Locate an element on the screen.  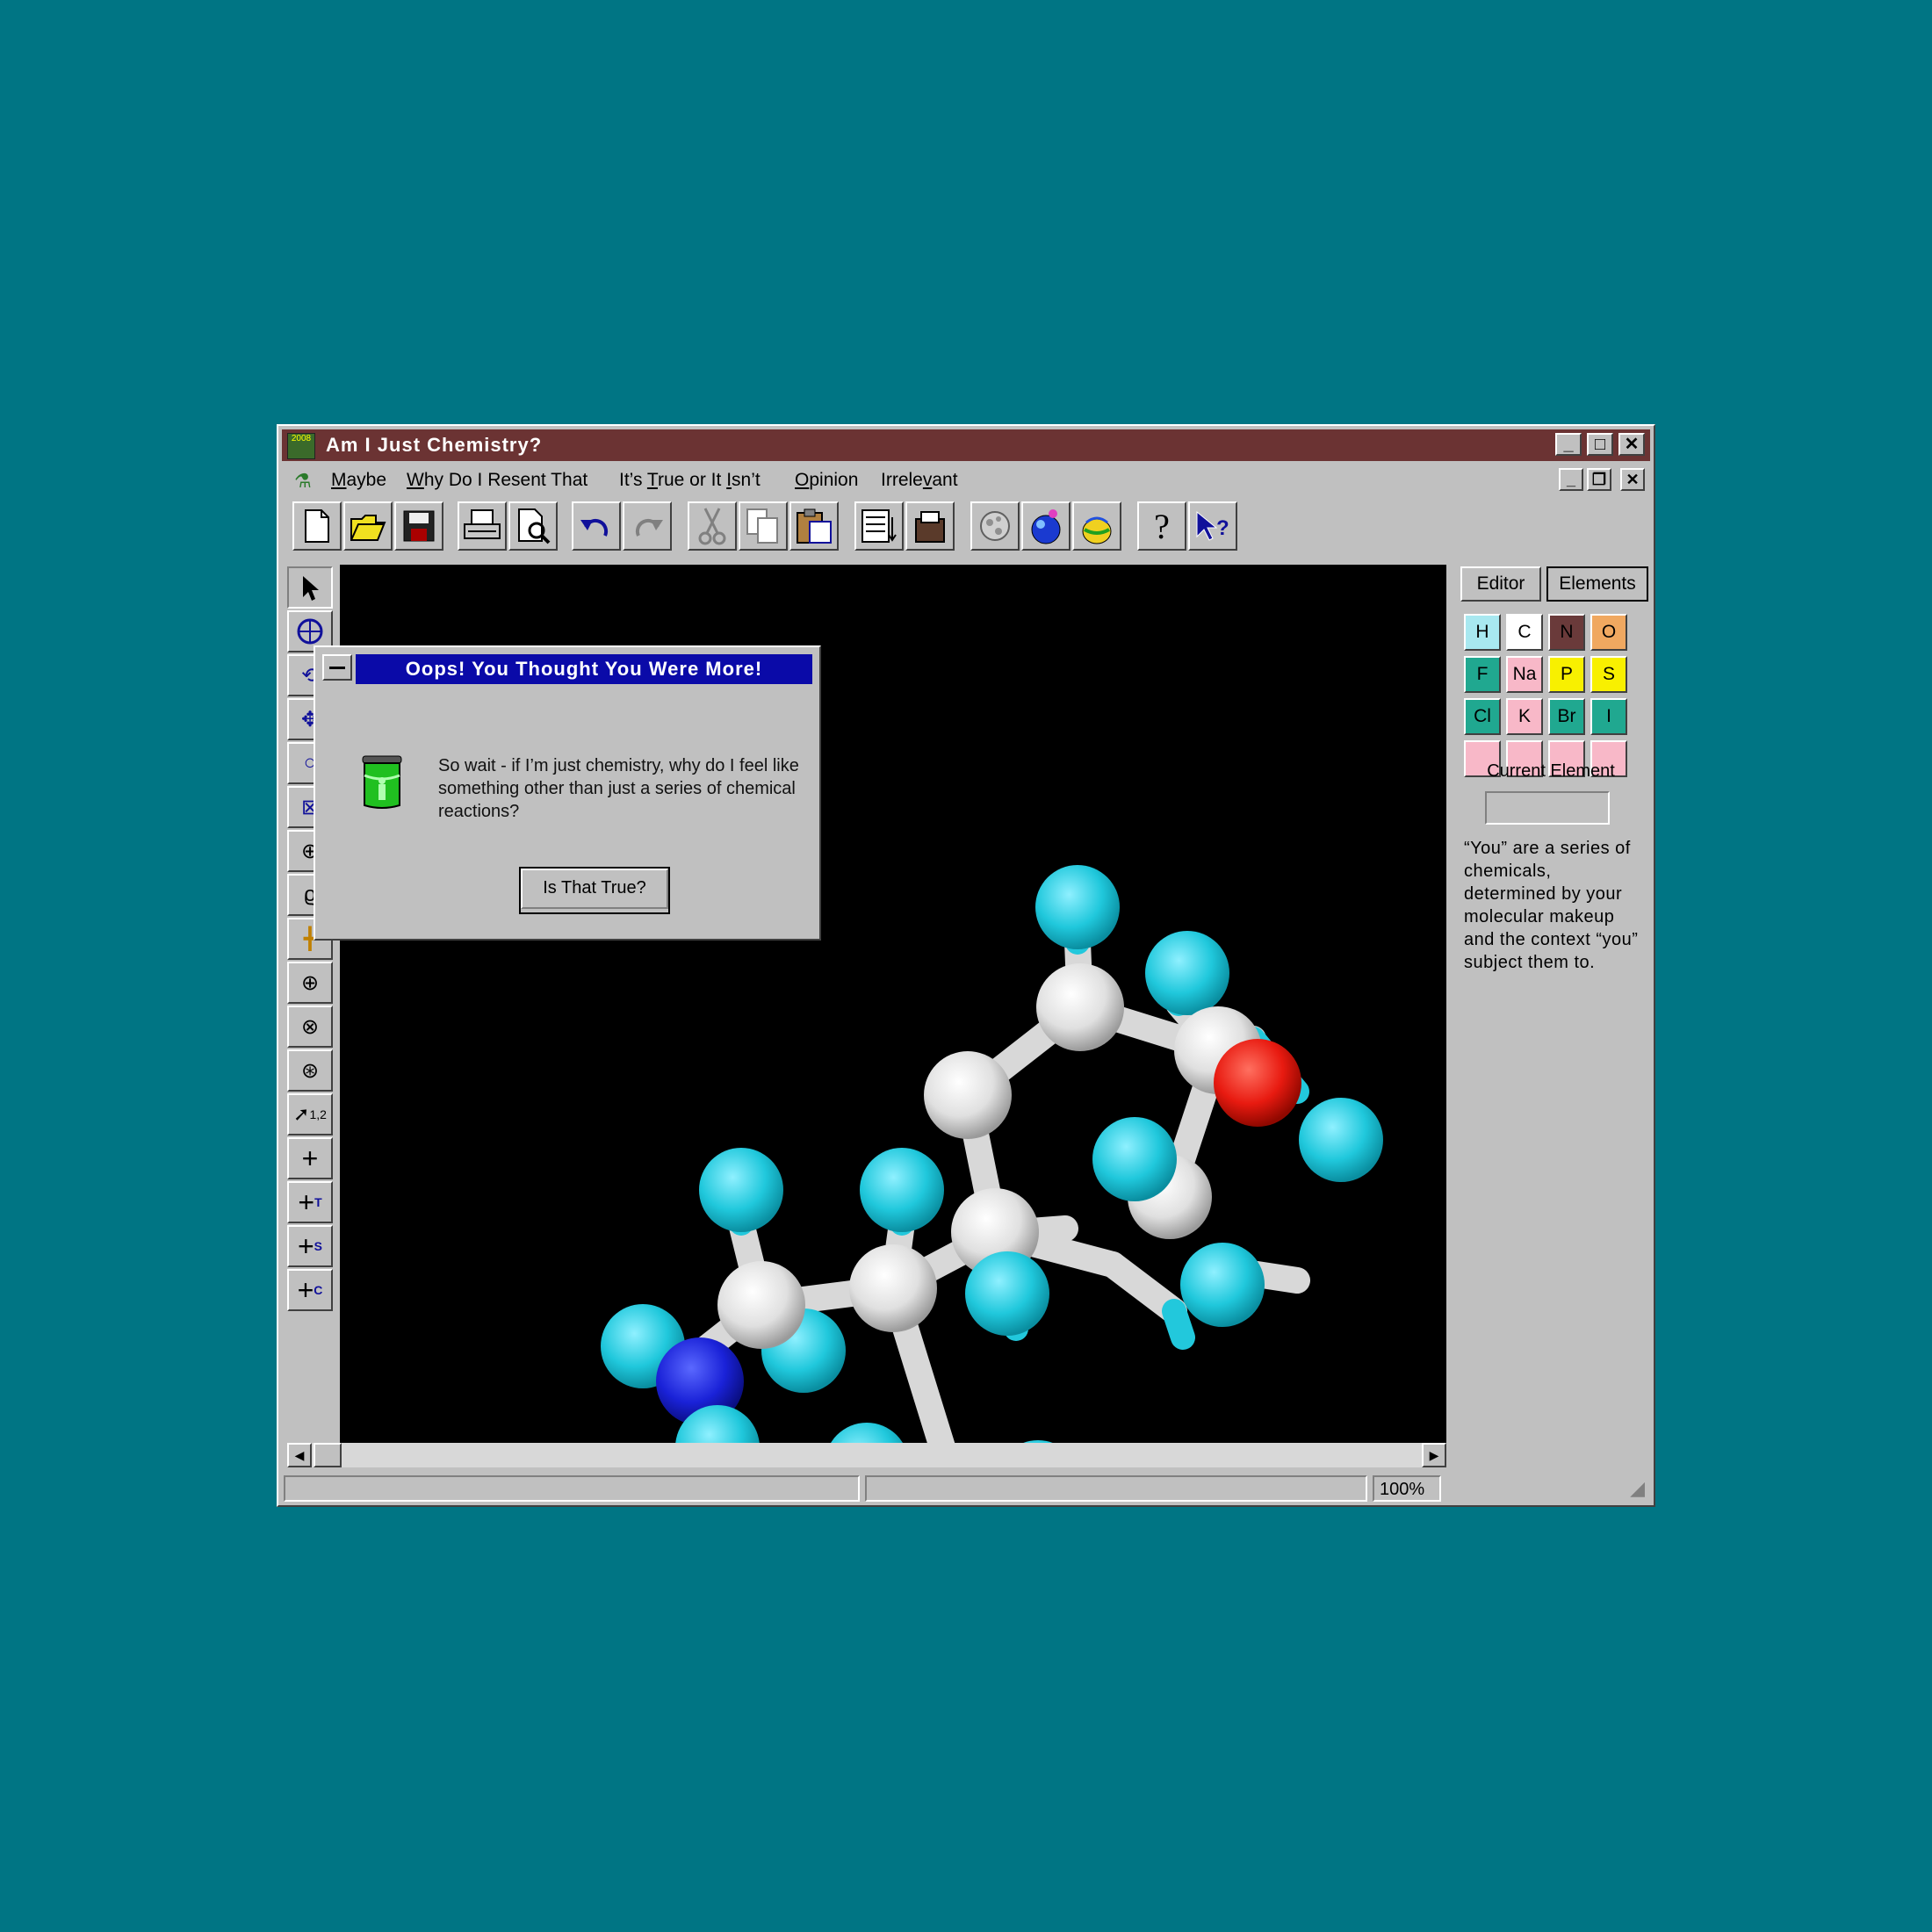
menu-maybe: Maybe is located at coordinates (358, 481).